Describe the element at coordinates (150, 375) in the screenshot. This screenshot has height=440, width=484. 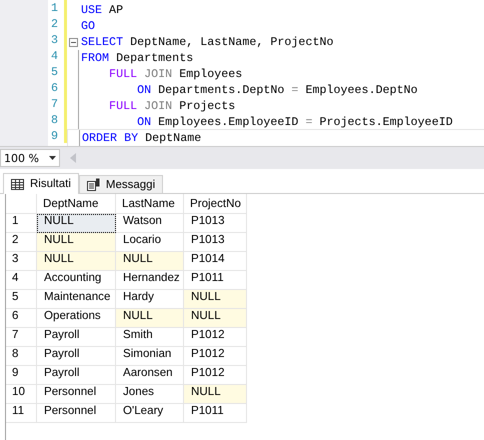
I see `table-cell: Aaronsen` at that location.